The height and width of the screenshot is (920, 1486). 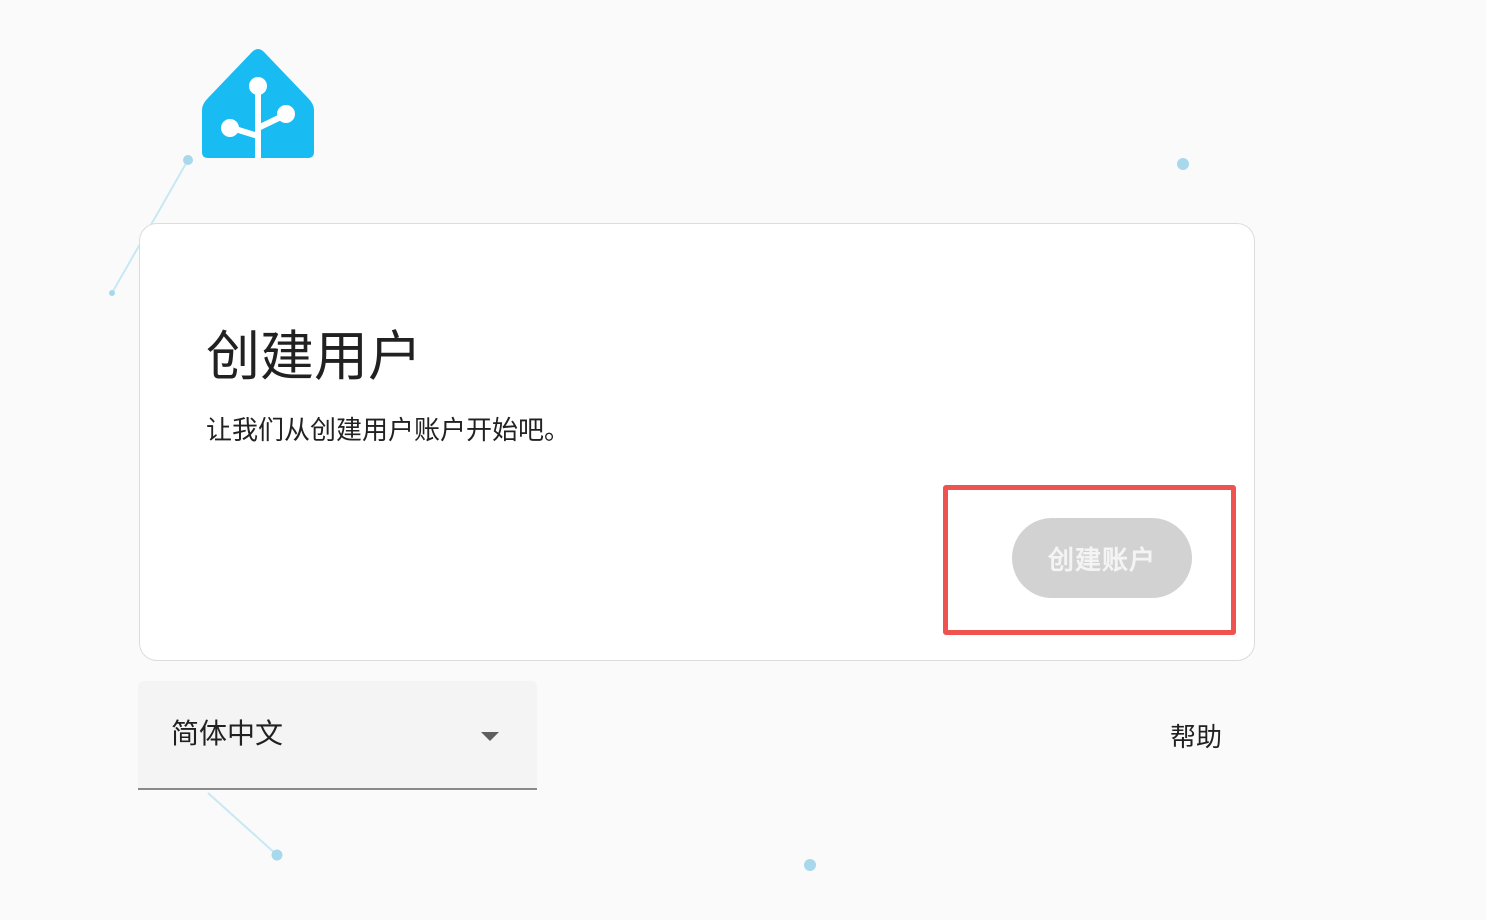 I want to click on language-select-value: 简体中文, so click(x=227, y=733).